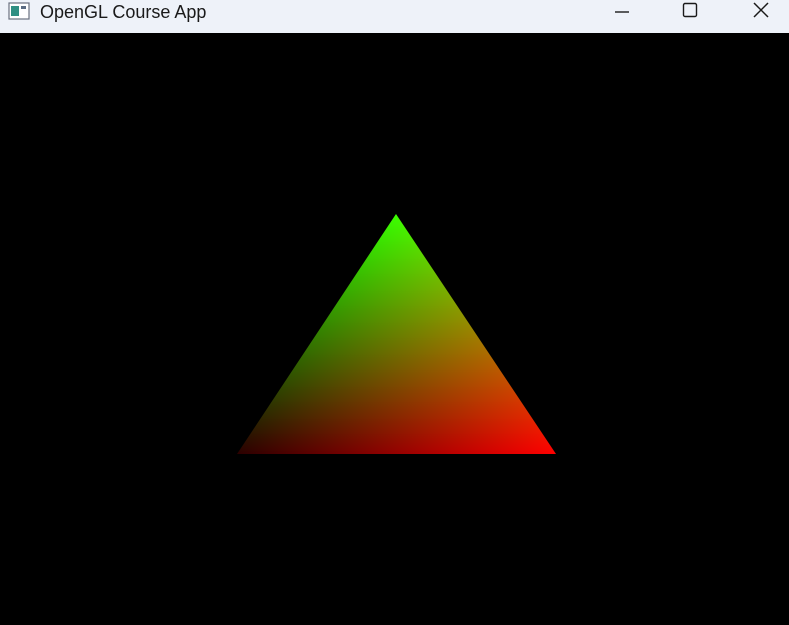  I want to click on minimize-button, so click(622, 12).